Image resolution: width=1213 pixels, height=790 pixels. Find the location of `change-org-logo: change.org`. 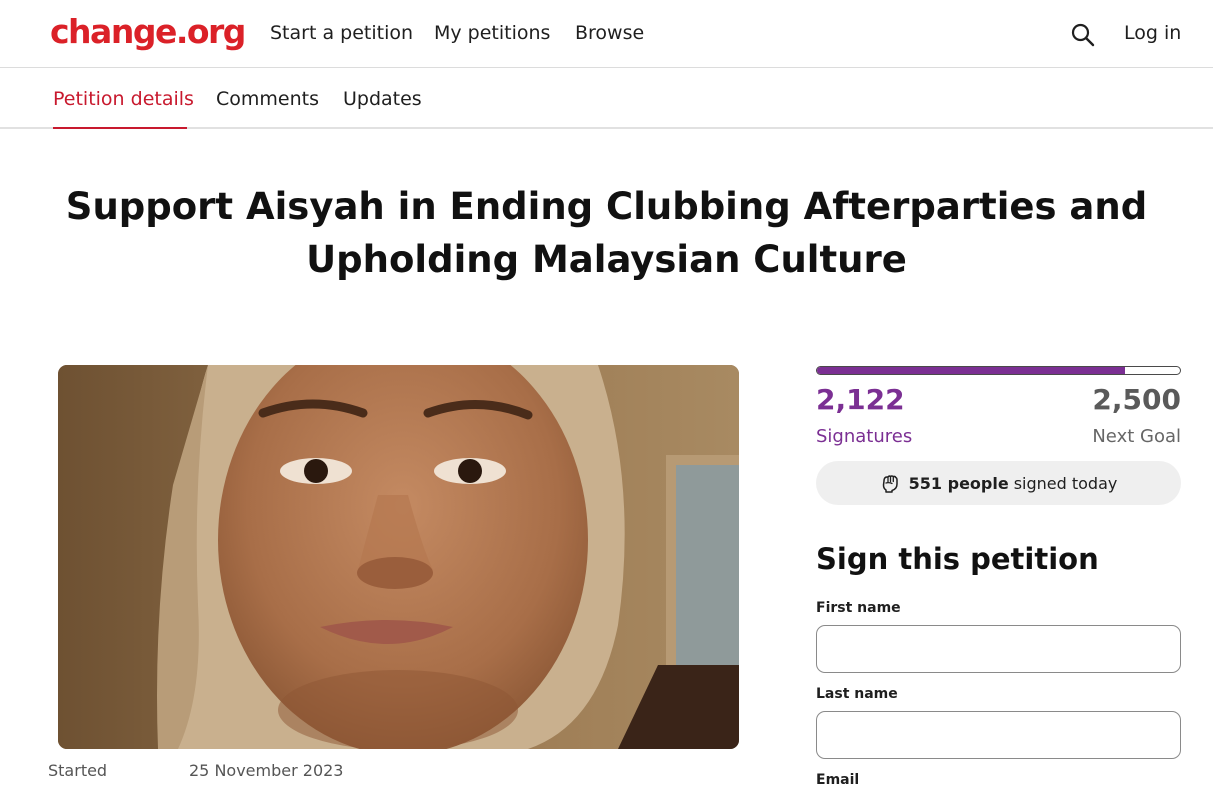

change-org-logo: change.org is located at coordinates (148, 31).